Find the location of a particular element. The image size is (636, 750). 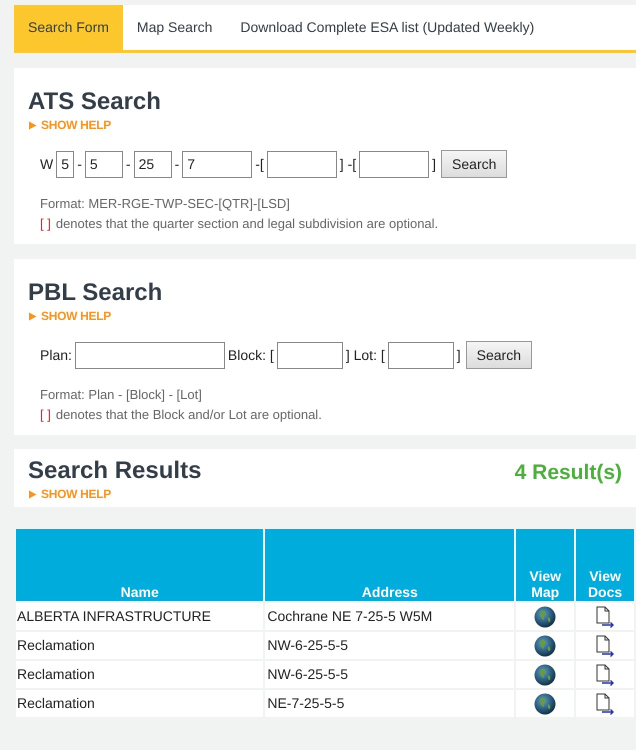

table-cell: Cochrane NE 7-25-5 W5M is located at coordinates (389, 616).